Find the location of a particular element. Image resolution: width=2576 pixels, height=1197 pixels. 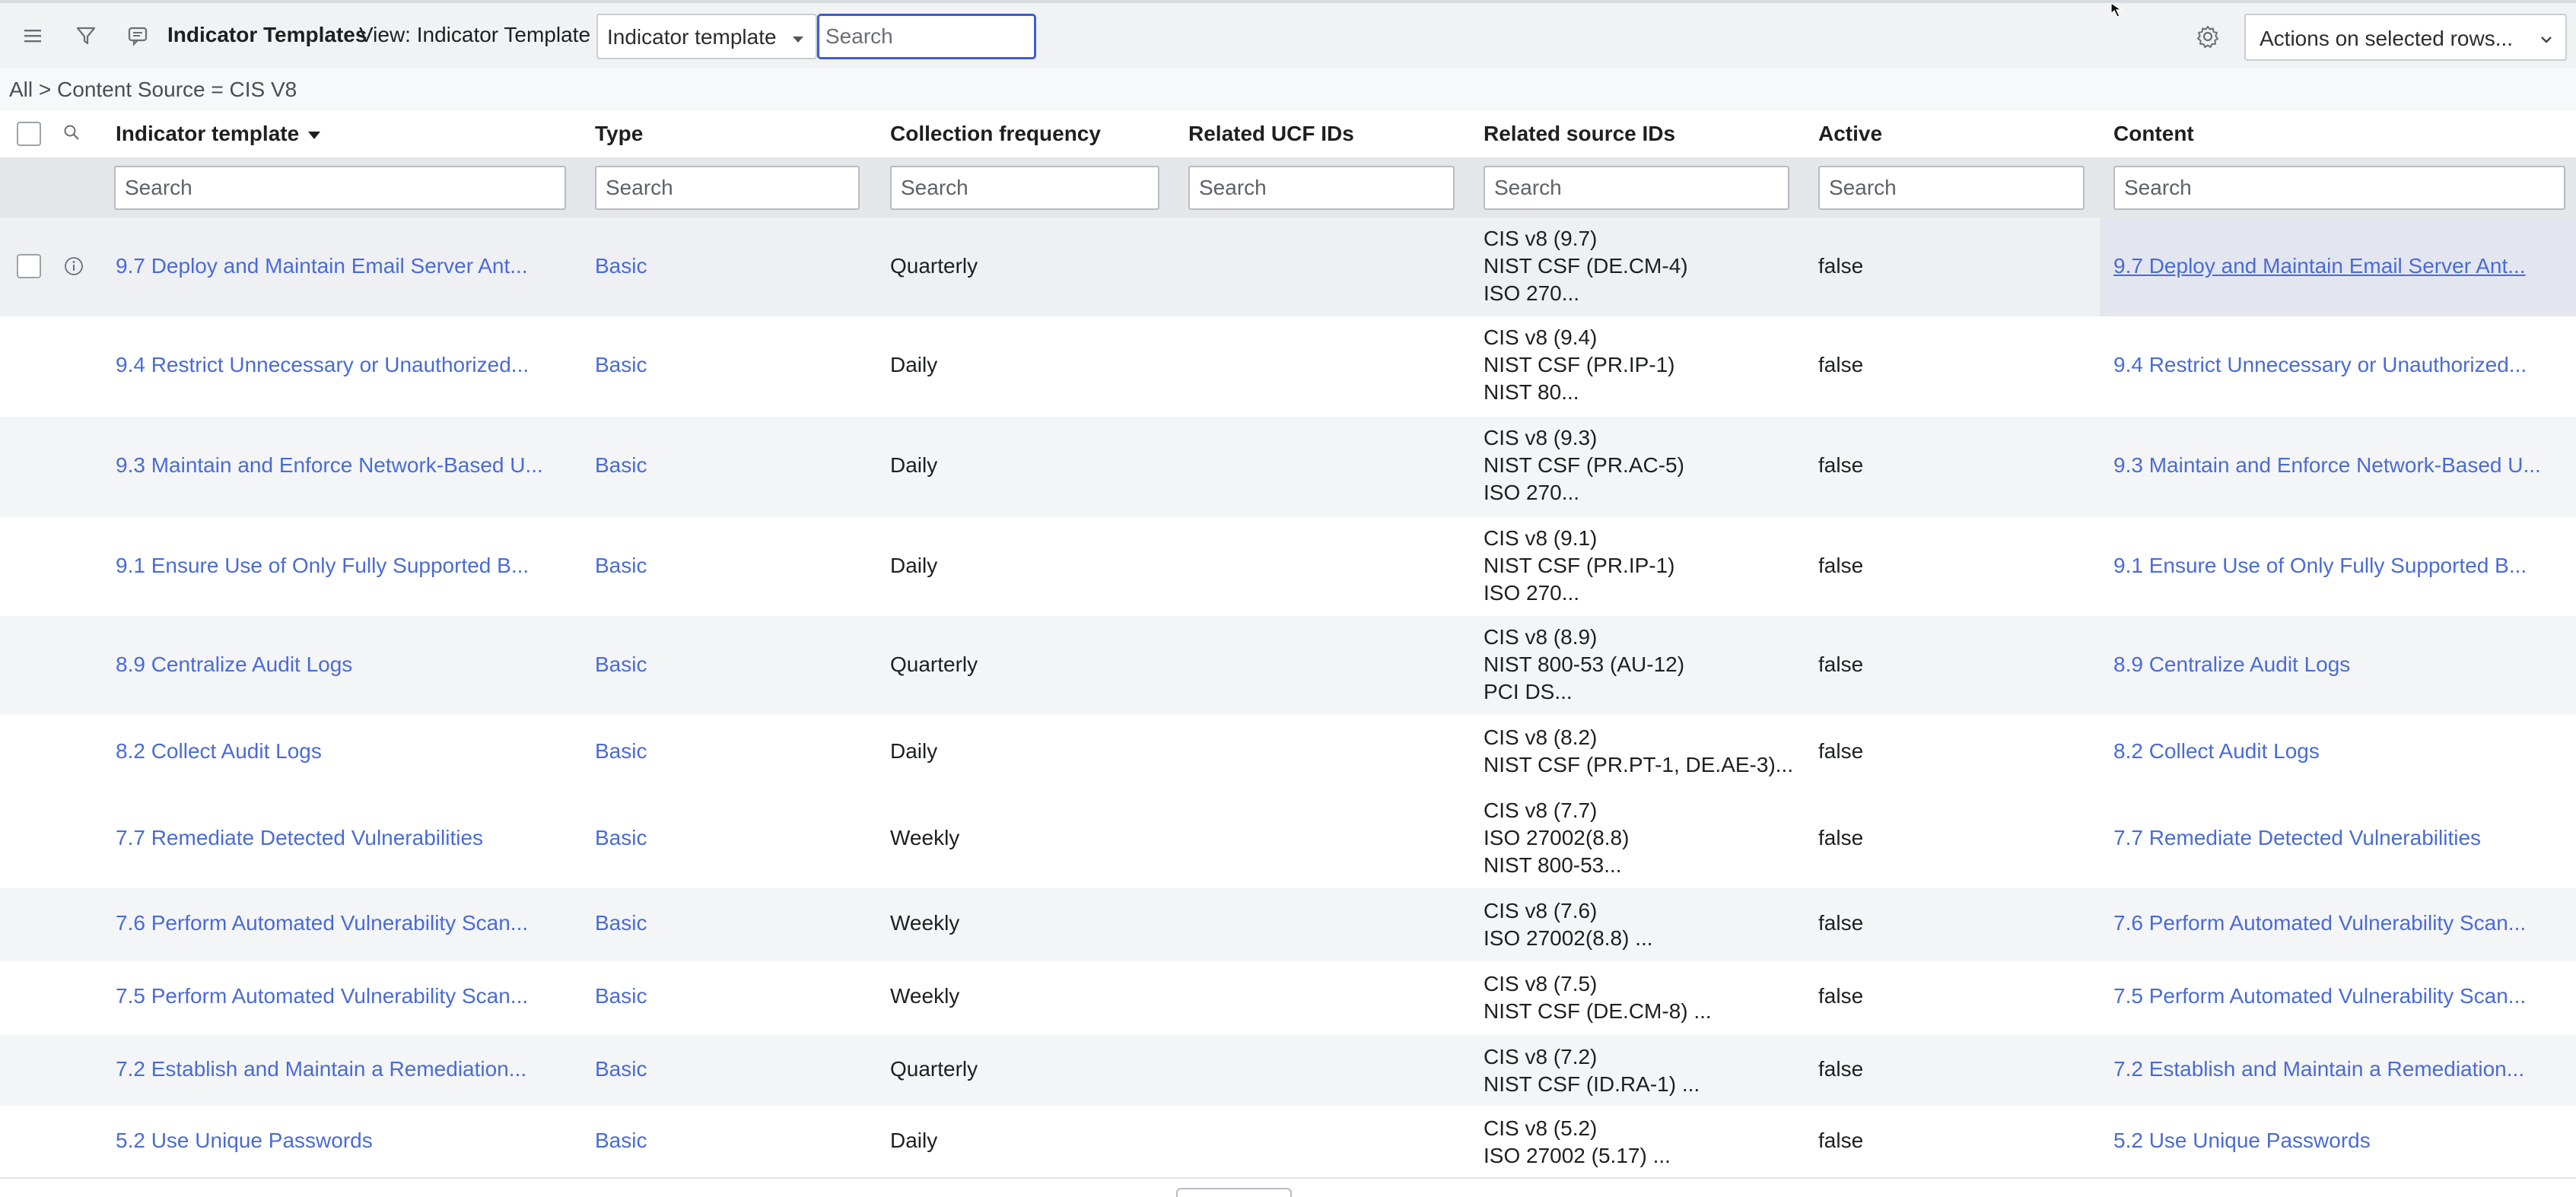

pagination-handle is located at coordinates (1234, 1192).